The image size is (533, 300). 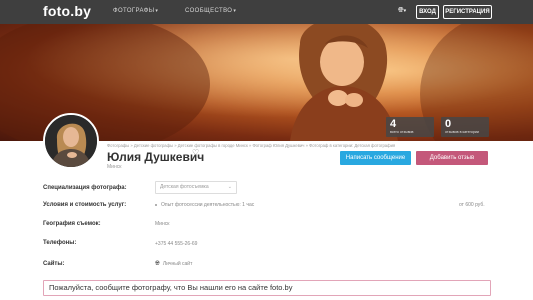 What do you see at coordinates (177, 264) in the screenshot?
I see `personal-site-label: Личный сайт` at bounding box center [177, 264].